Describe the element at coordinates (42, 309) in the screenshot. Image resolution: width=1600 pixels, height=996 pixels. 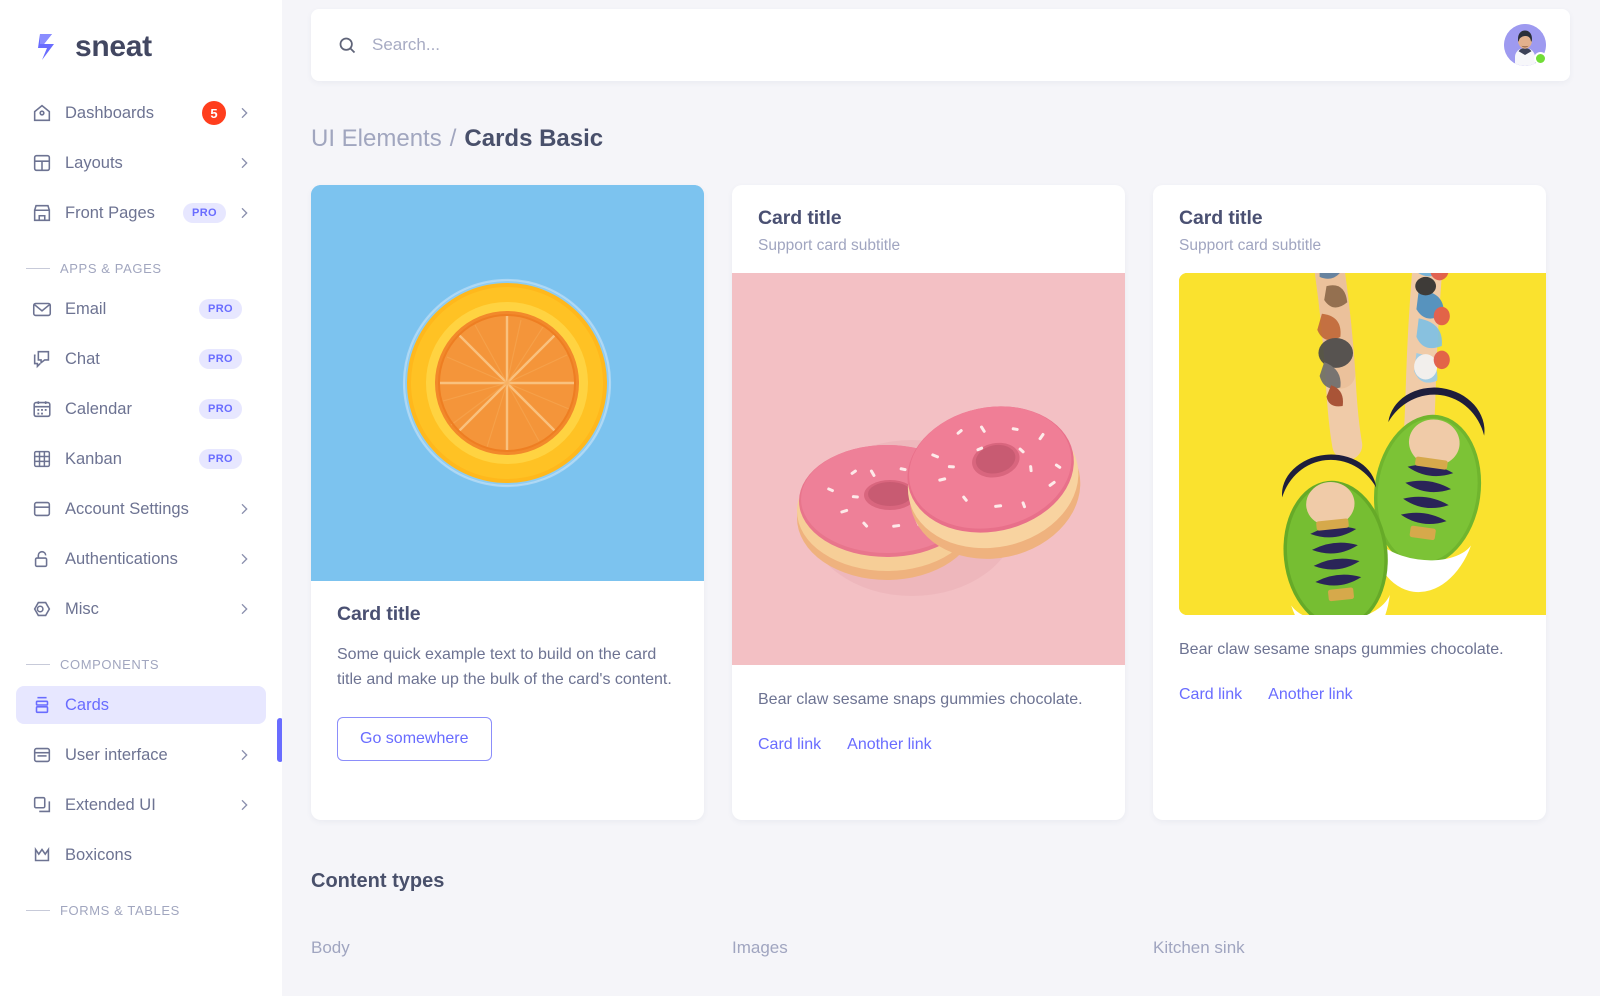
I see `envelope-icon` at that location.